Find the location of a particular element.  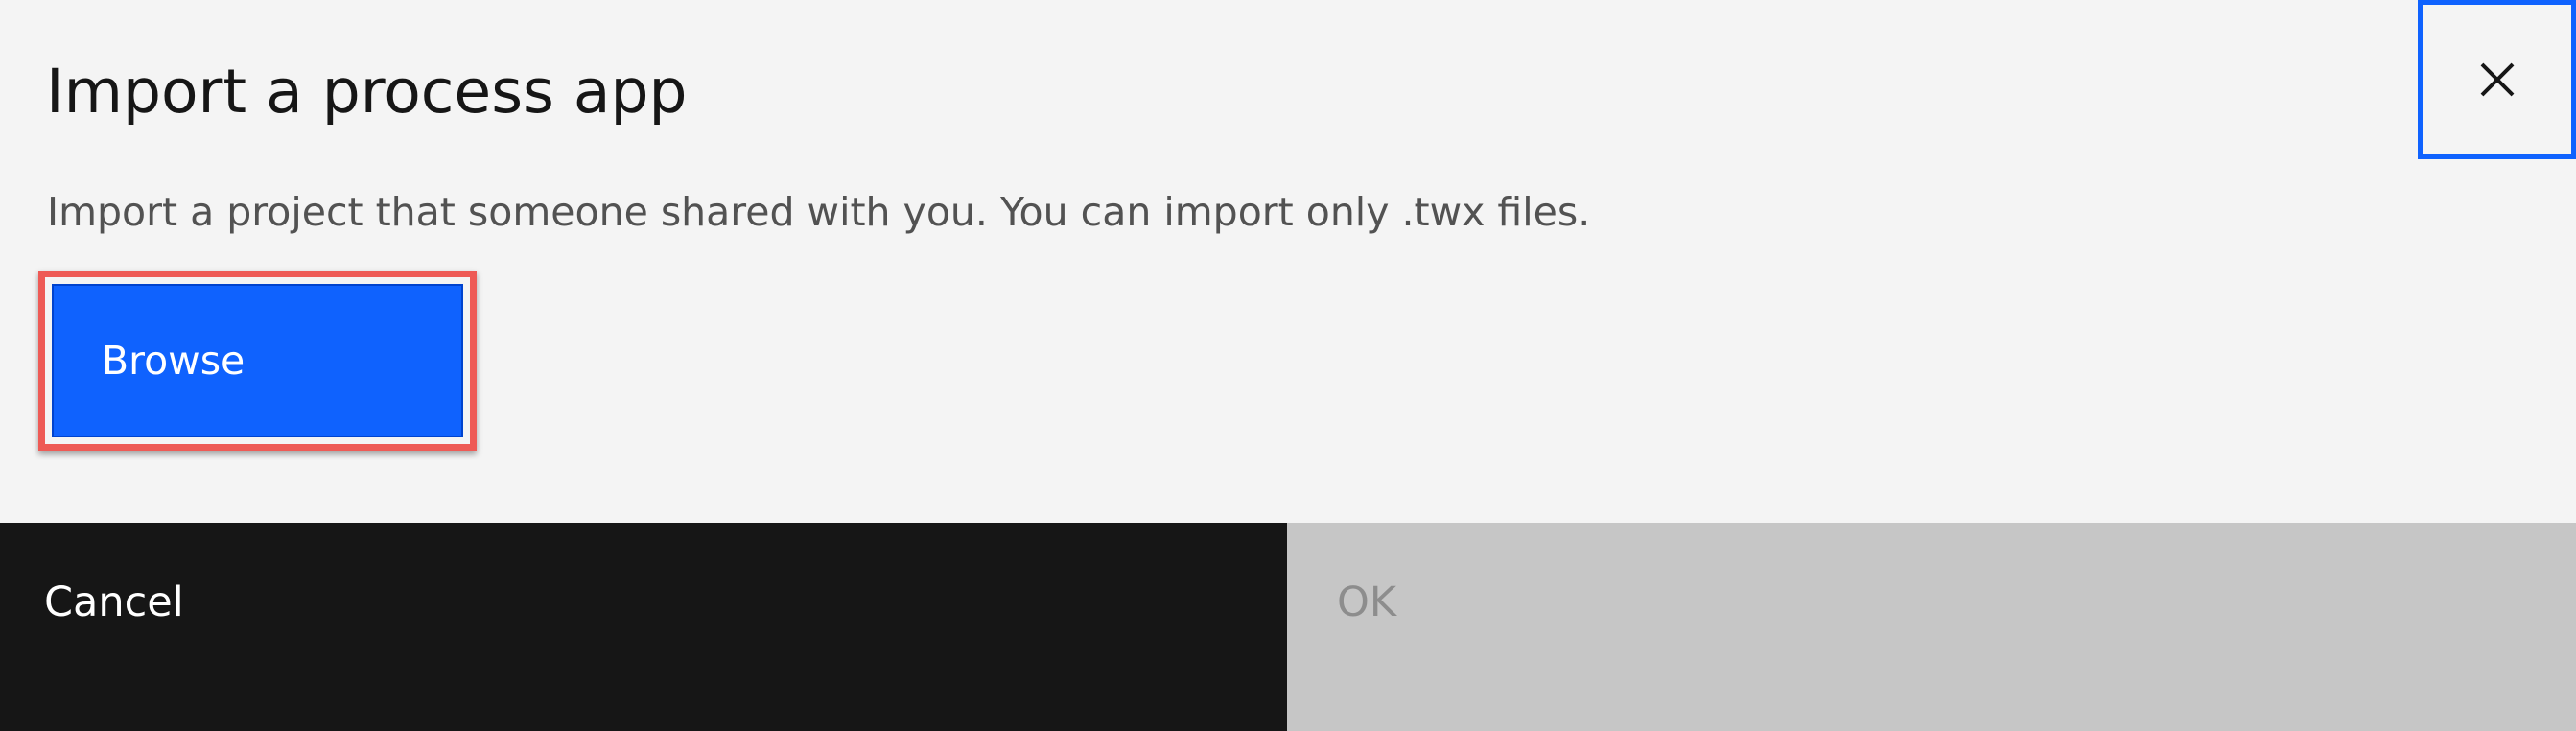

browse-highlight: Browse is located at coordinates (257, 361).